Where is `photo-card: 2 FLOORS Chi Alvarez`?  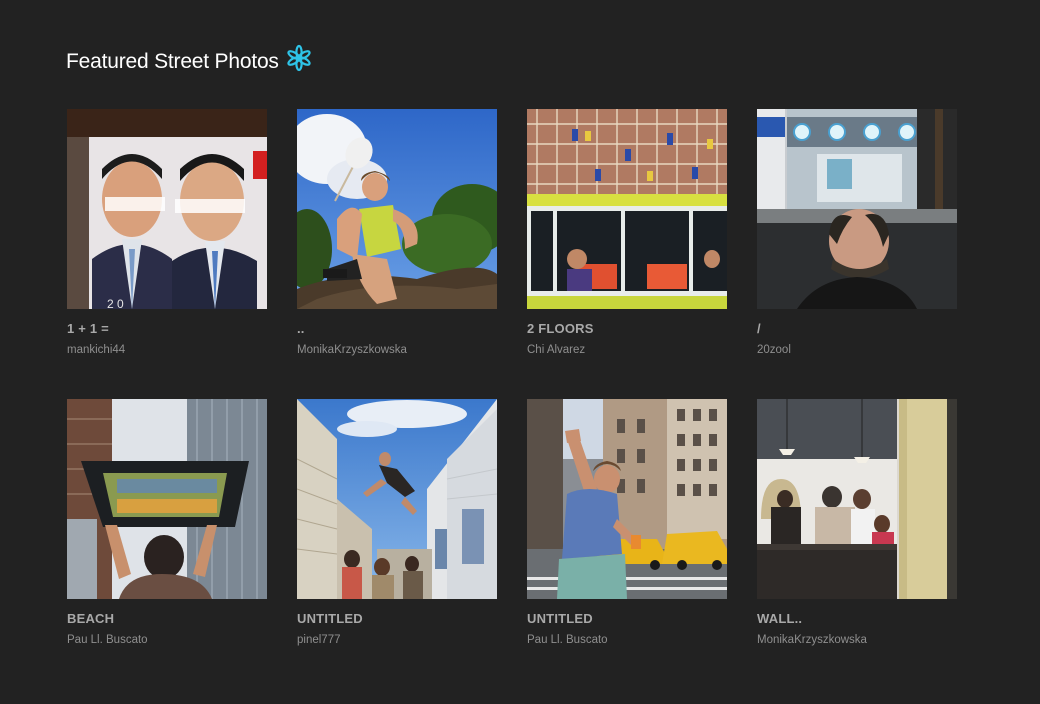 photo-card: 2 FLOORS Chi Alvarez is located at coordinates (627, 254).